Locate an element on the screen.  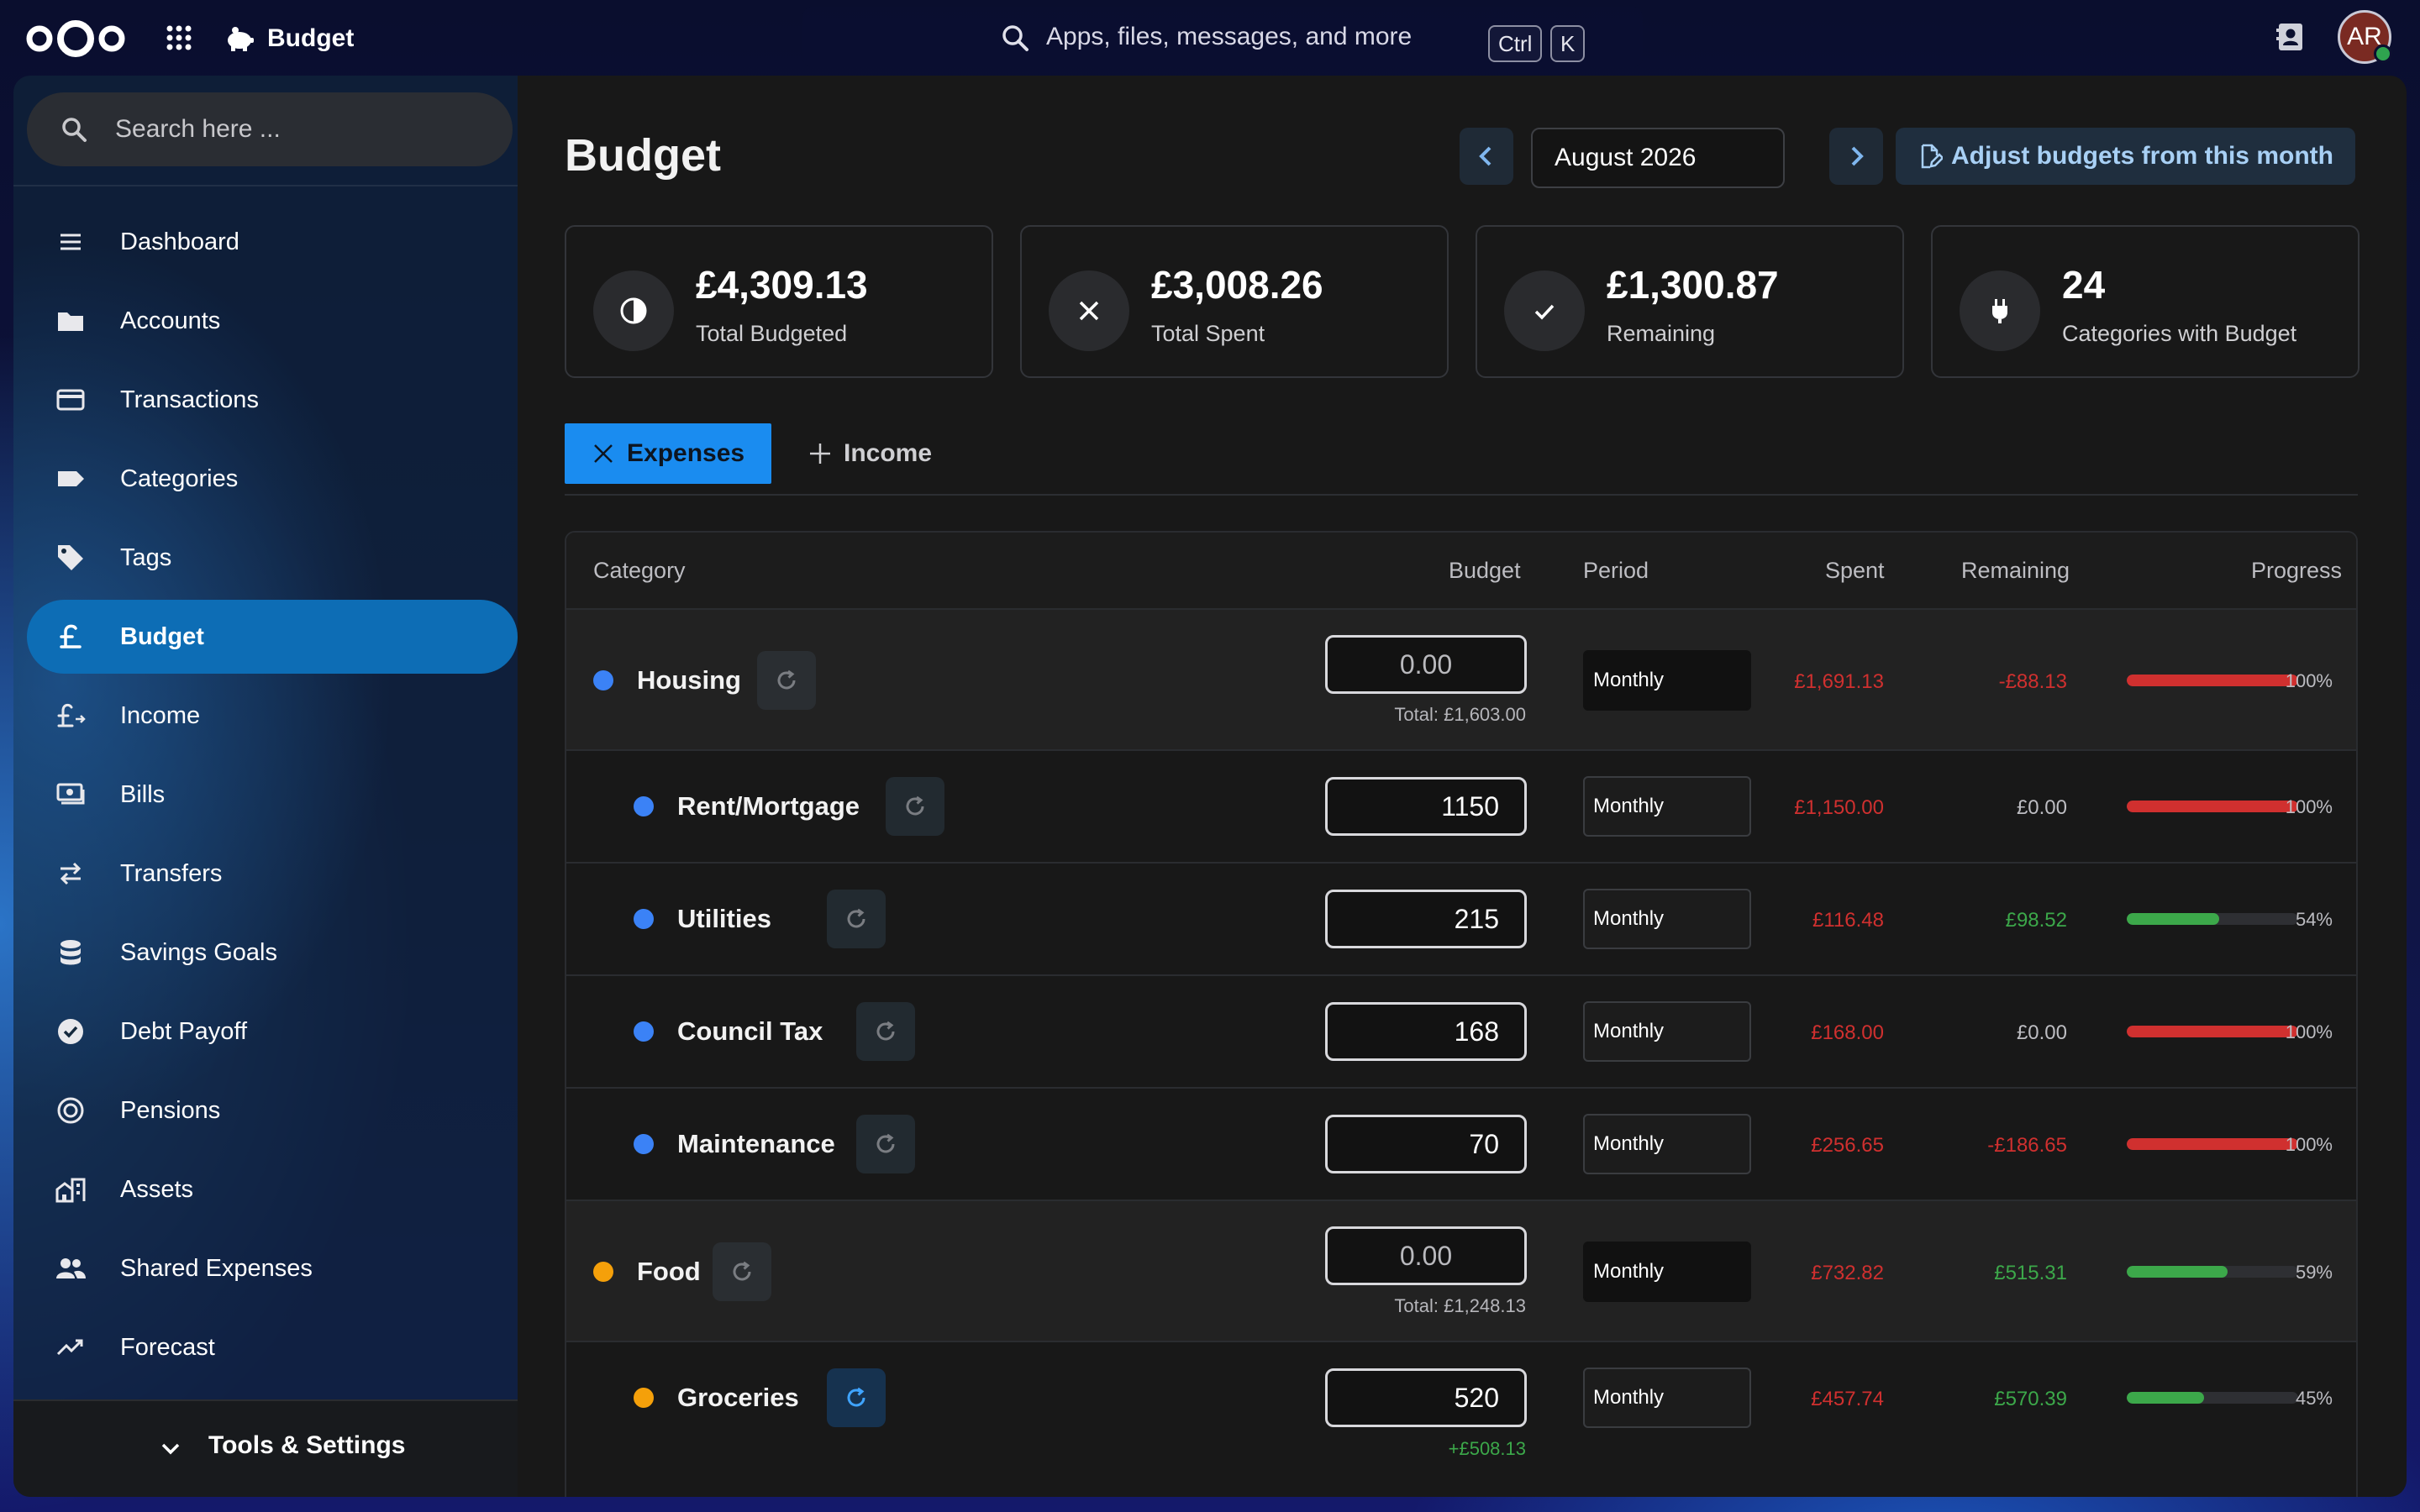
tab-expenses: Expenses is located at coordinates (668, 453).